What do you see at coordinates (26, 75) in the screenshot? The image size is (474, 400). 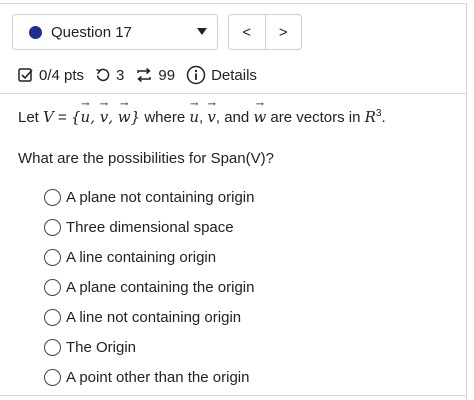 I see `checkbox-score-icon` at bounding box center [26, 75].